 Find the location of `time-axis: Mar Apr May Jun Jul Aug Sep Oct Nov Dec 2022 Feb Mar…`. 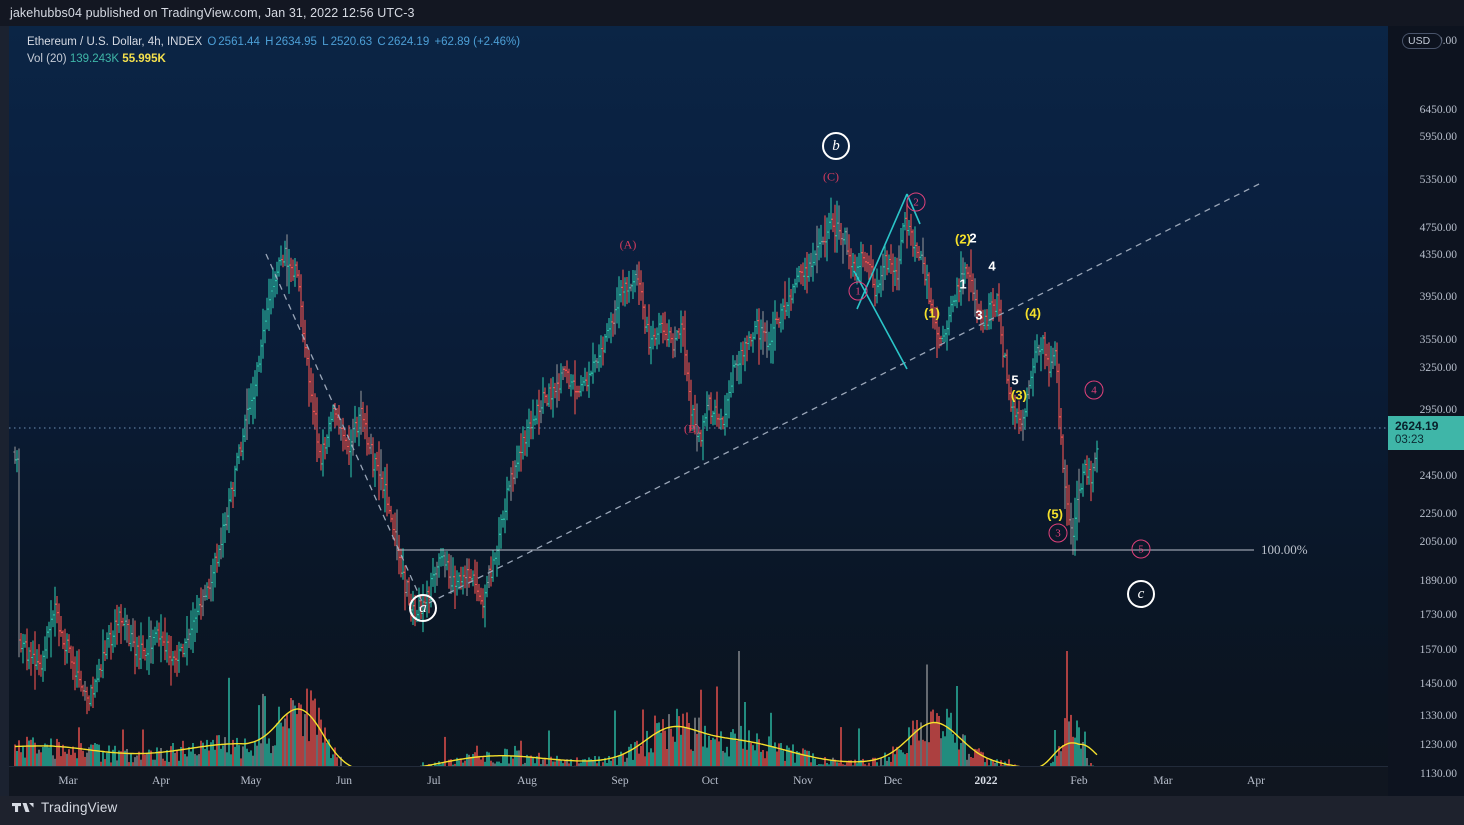

time-axis: Mar Apr May Jun Jul Aug Sep Oct Nov Dec 2022 Feb Mar… is located at coordinates (698, 781).